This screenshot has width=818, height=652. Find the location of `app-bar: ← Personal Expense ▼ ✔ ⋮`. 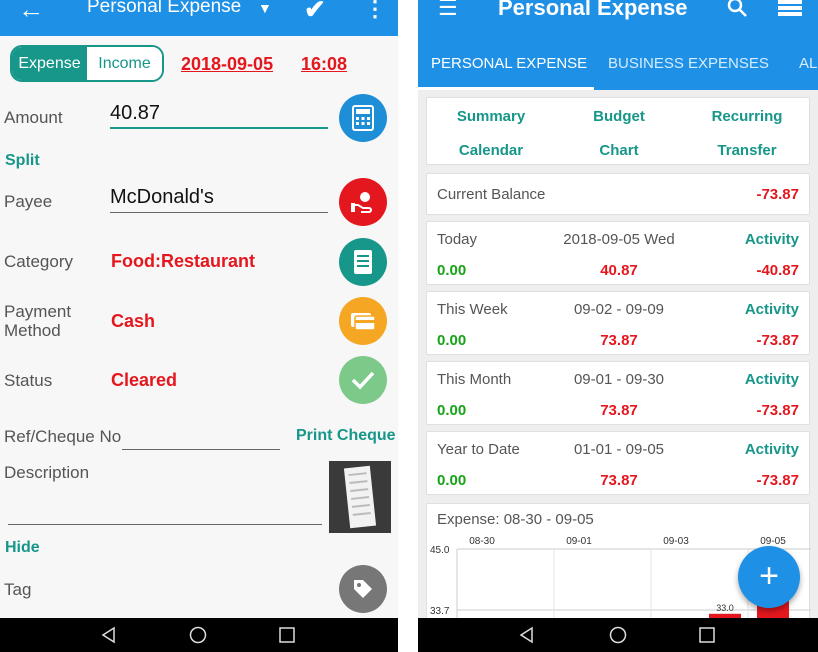

app-bar: ← Personal Expense ▼ ✔ ⋮ is located at coordinates (199, 18).